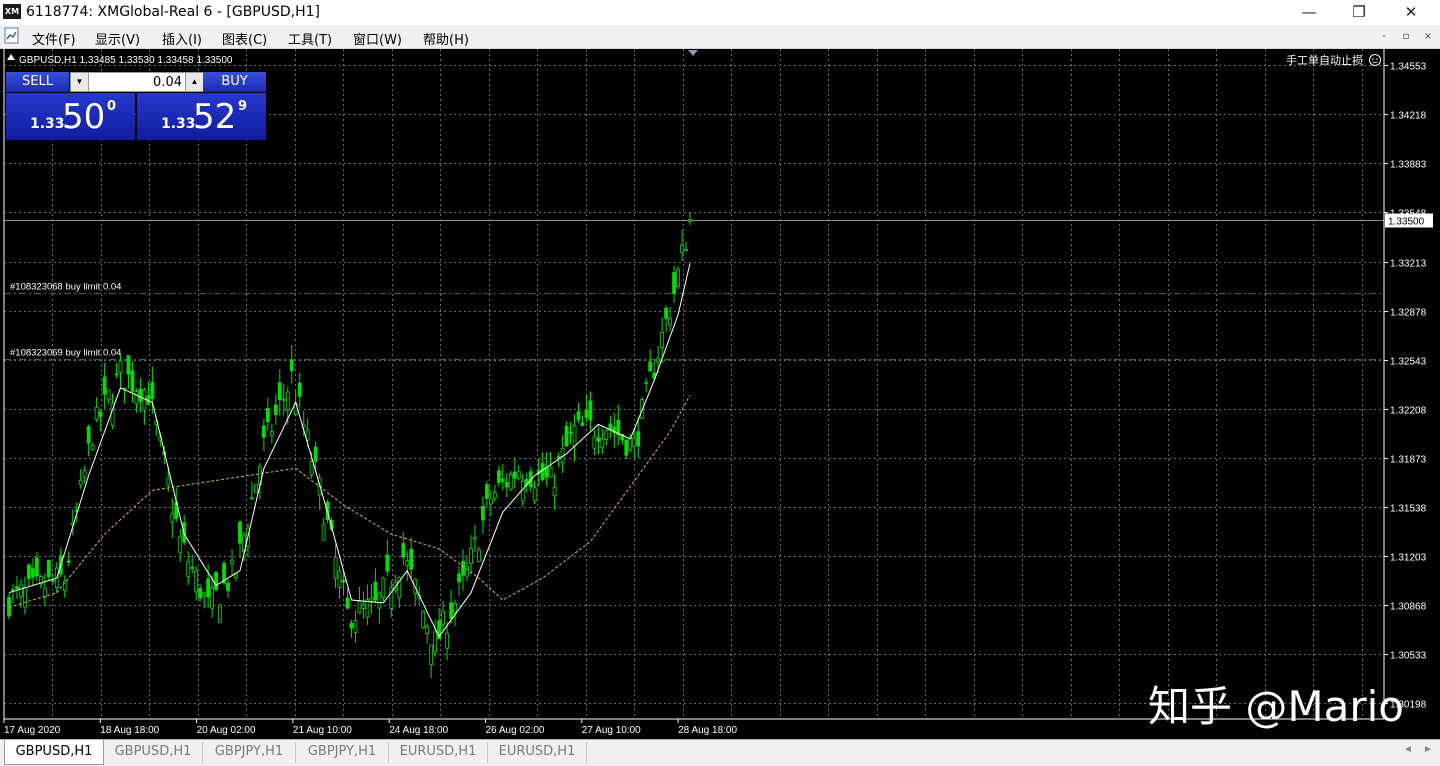  I want to click on mdi-close-button: ×, so click(1428, 36).